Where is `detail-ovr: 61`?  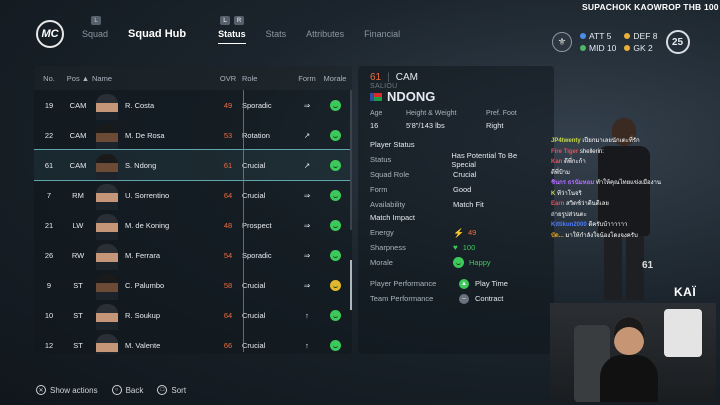
detail-ovr: 61 is located at coordinates (376, 77).